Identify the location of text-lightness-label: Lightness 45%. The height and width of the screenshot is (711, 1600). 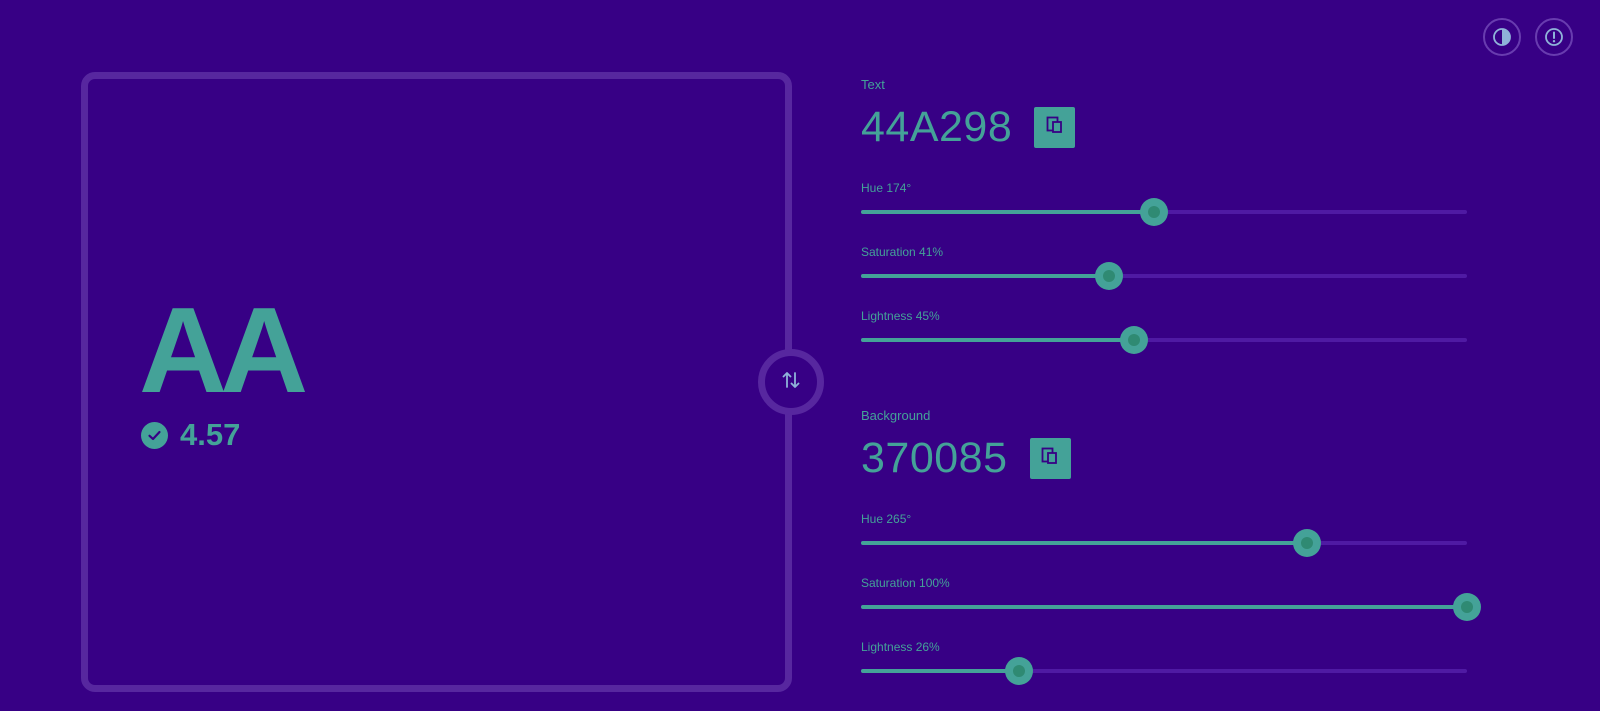
(900, 316).